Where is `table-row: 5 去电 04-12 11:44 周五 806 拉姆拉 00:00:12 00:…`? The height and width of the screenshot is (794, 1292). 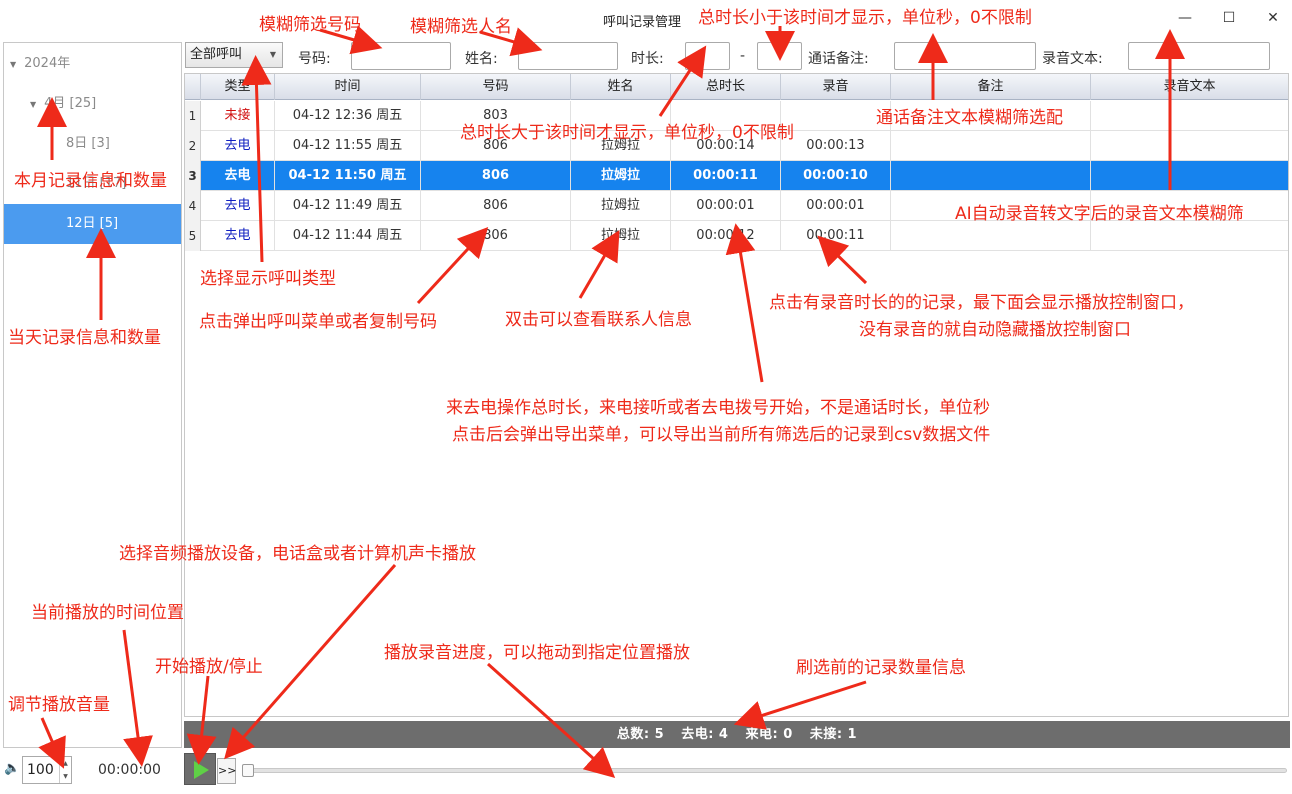
table-row: 5 去电 04-12 11:44 周五 806 拉姆拉 00:00:12 00:… is located at coordinates (736, 236).